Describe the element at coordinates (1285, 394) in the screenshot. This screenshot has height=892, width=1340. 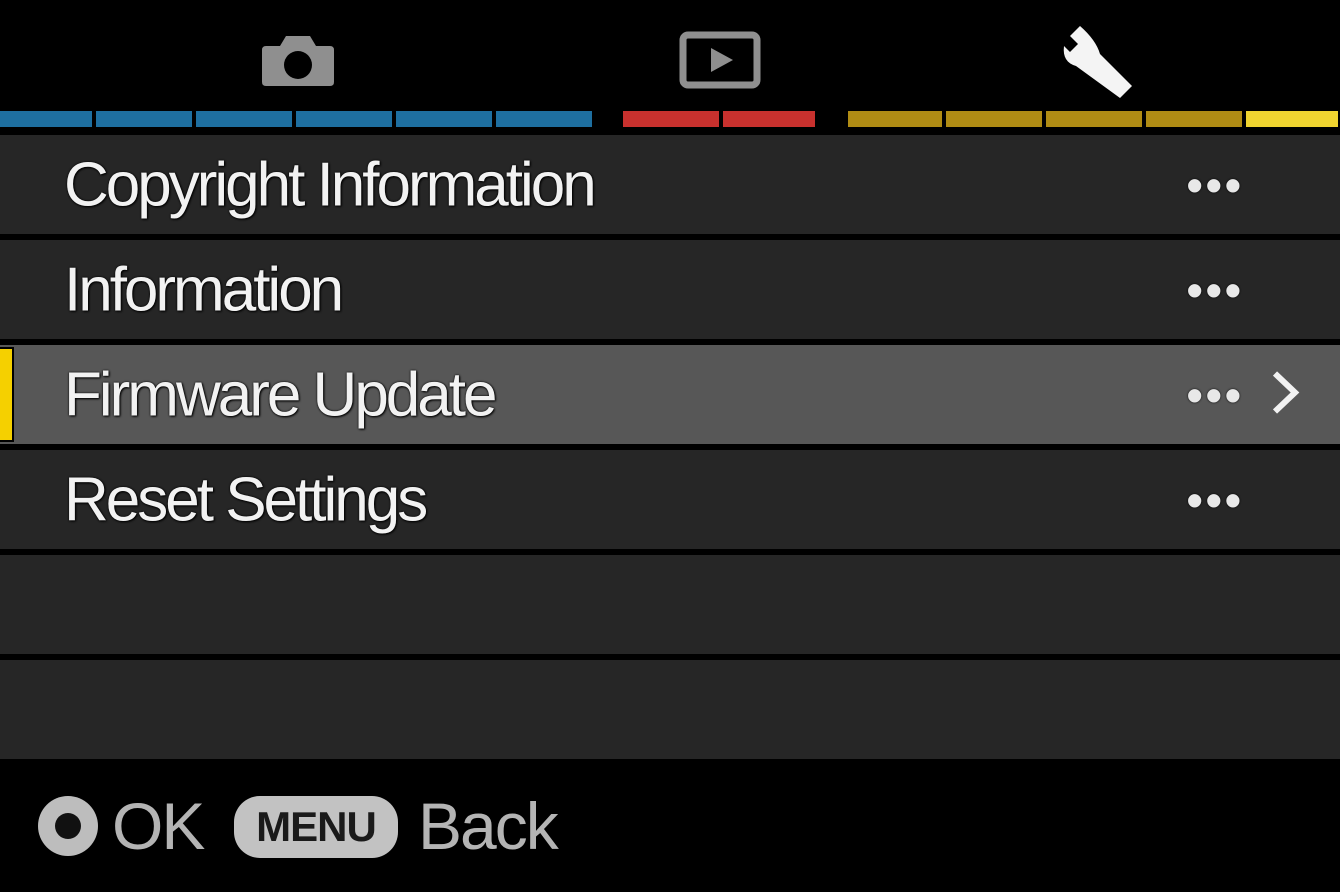
I see `chevron-right-icon` at that location.